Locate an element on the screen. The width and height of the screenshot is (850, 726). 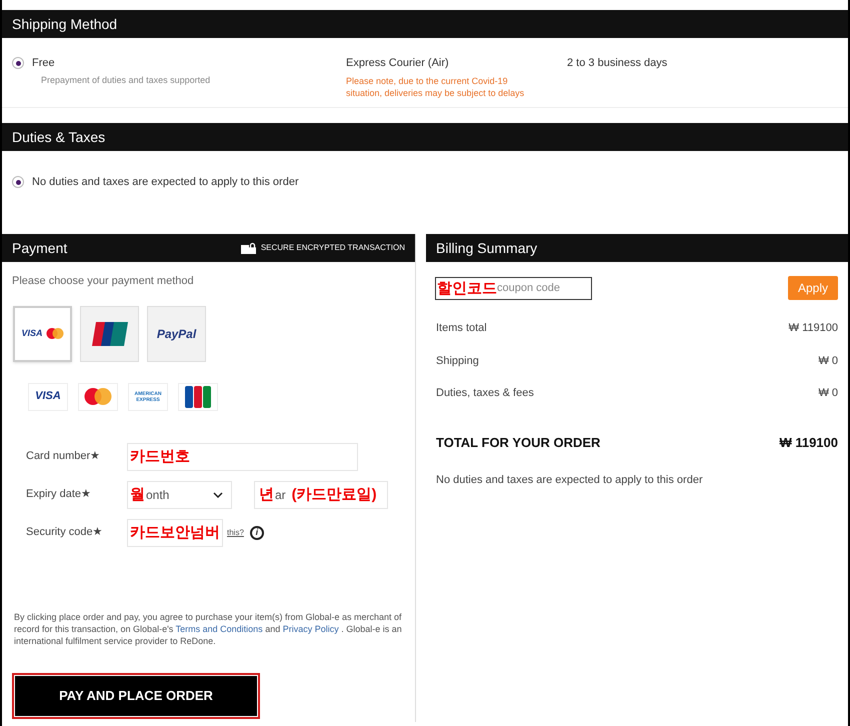
terms-link: Terms and Conditions is located at coordinates (219, 629).